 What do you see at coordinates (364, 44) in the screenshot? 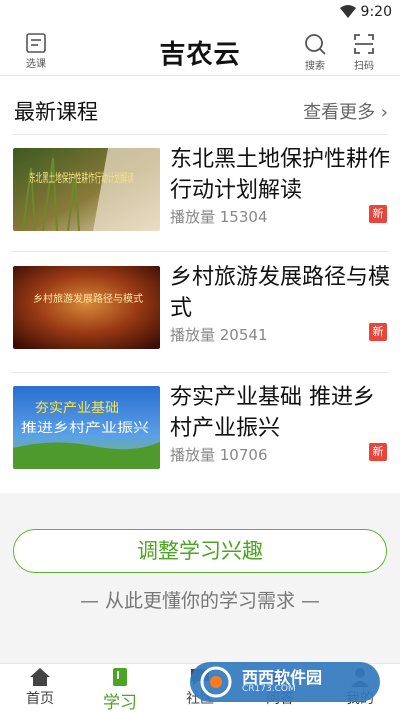
I see `scan-icon` at bounding box center [364, 44].